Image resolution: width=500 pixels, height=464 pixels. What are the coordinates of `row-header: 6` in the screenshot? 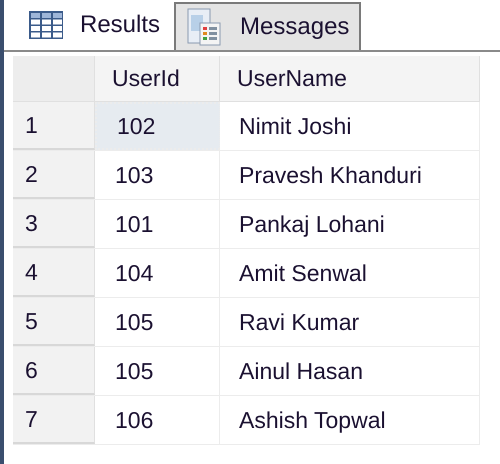 It's located at (54, 371).